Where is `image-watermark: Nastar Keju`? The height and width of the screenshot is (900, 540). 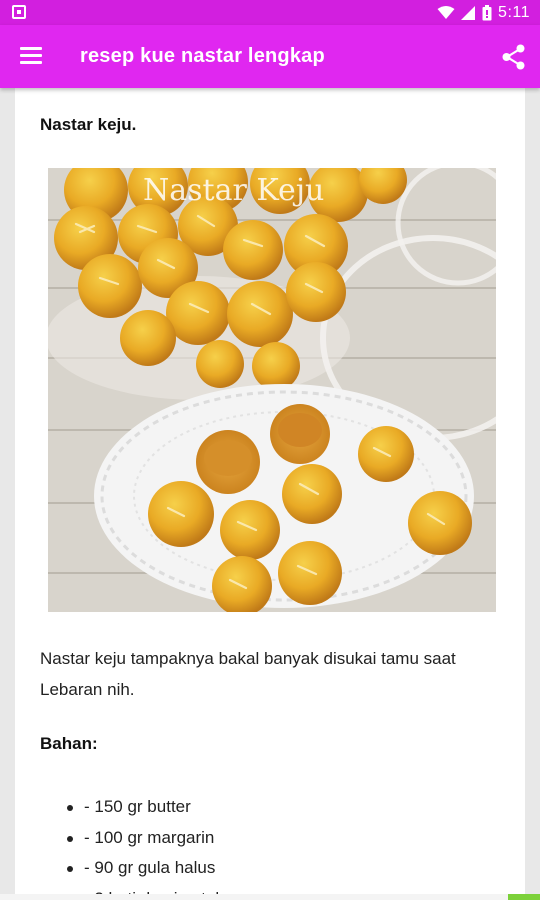 image-watermark: Nastar Keju is located at coordinates (233, 190).